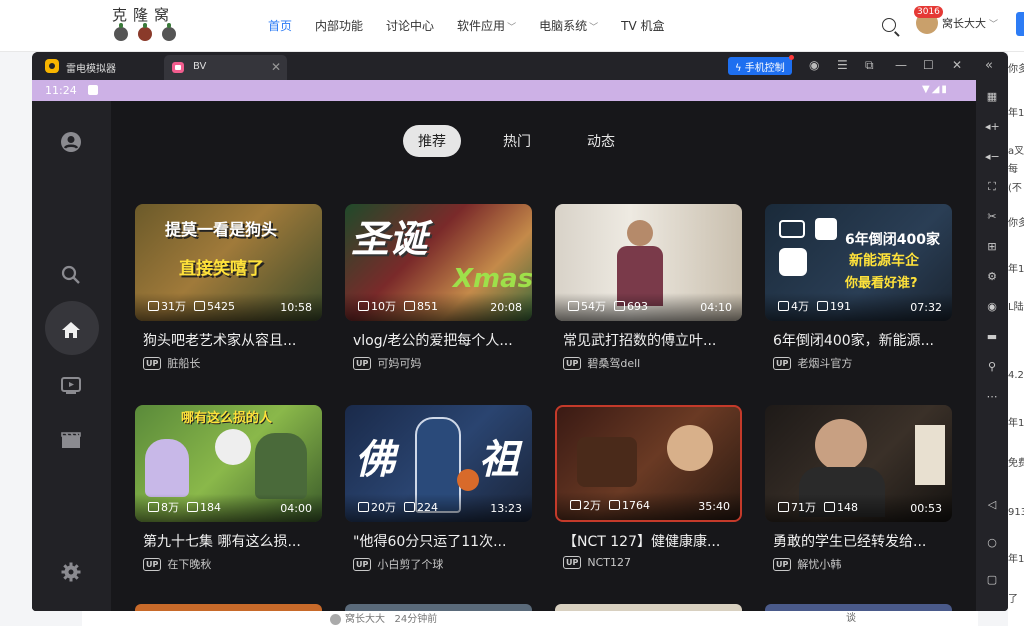 The width and height of the screenshot is (1024, 626). I want to click on view-count: 31万, so click(173, 306).